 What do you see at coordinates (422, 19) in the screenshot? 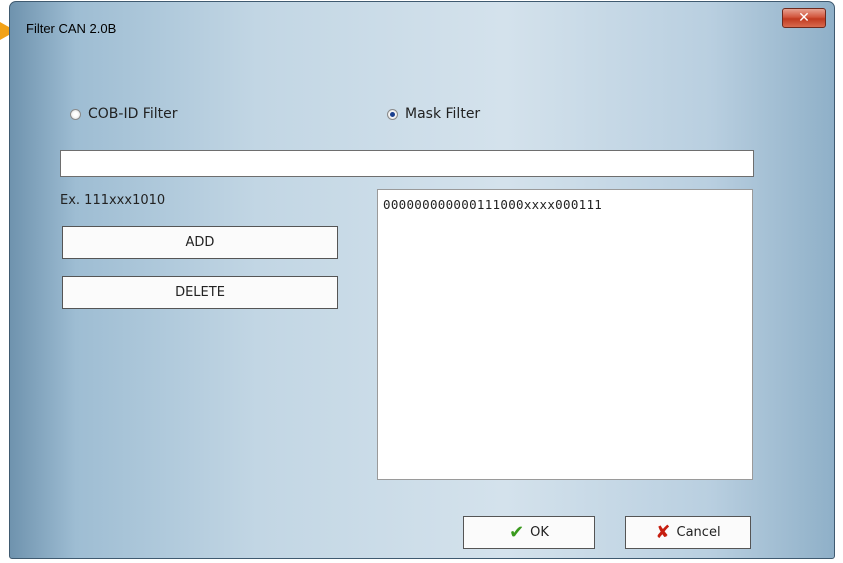
I see `title-bar: Filter CAN 2.0B ✕` at bounding box center [422, 19].